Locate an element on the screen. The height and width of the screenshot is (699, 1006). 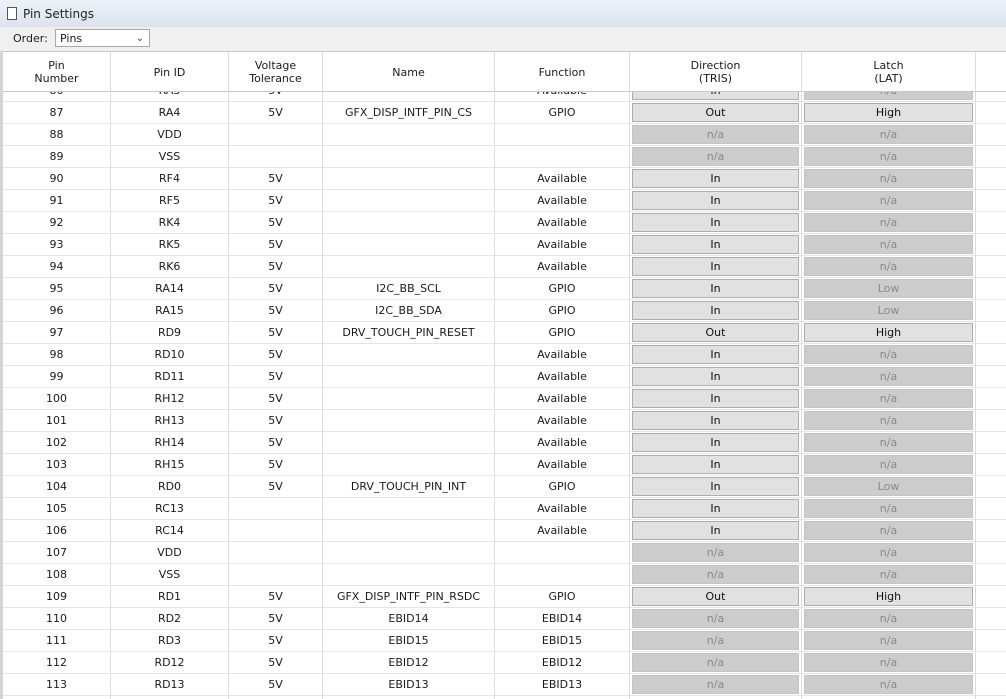
table-row: 98 RD10 5V Available In n/a is located at coordinates (504, 355).